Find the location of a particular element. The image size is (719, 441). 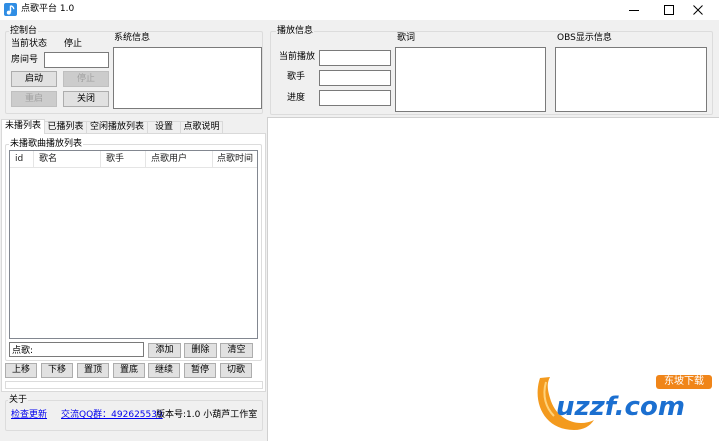

obs-info-label: OBS显示信息 is located at coordinates (584, 38).